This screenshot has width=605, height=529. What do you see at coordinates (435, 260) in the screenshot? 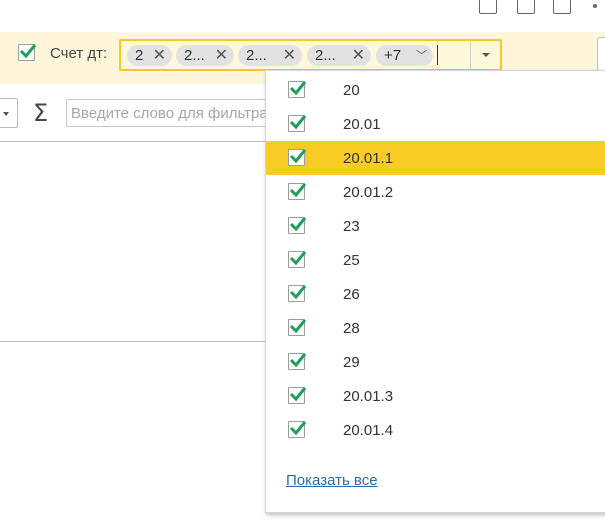
I see `list-item: 25` at bounding box center [435, 260].